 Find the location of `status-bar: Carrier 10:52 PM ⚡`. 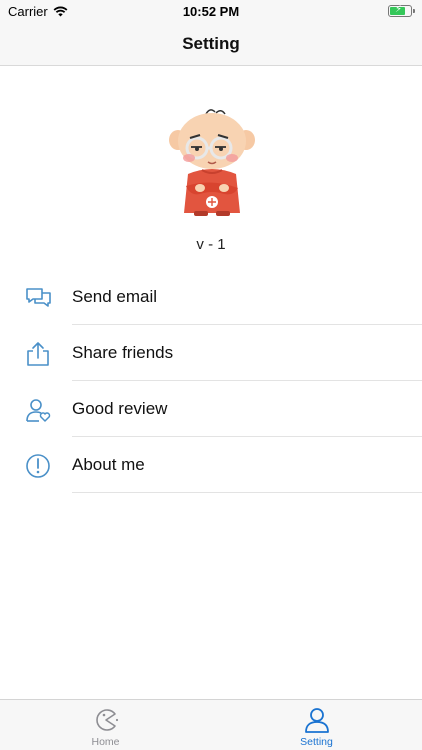

status-bar: Carrier 10:52 PM ⚡ is located at coordinates (211, 11).